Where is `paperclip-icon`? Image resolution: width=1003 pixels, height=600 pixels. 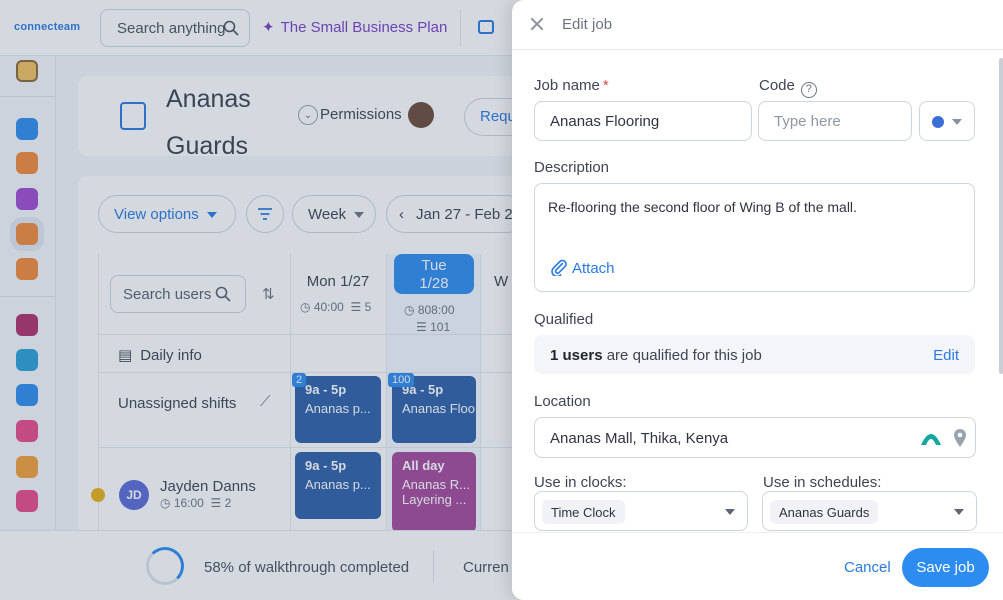
paperclip-icon is located at coordinates (559, 268).